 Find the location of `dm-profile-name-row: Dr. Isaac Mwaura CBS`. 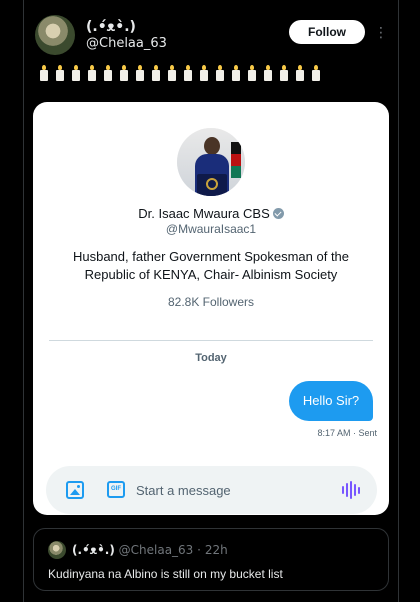

dm-profile-name-row: Dr. Isaac Mwaura CBS is located at coordinates (211, 213).